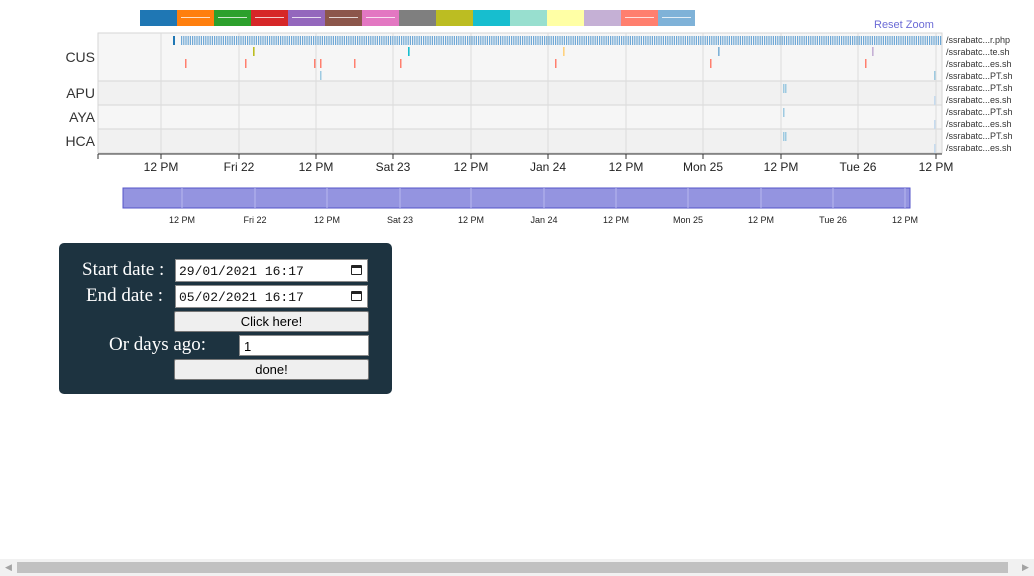 The image size is (1034, 576). Describe the element at coordinates (688, 220) in the screenshot. I see `brush-tick-label: Mon 25` at that location.